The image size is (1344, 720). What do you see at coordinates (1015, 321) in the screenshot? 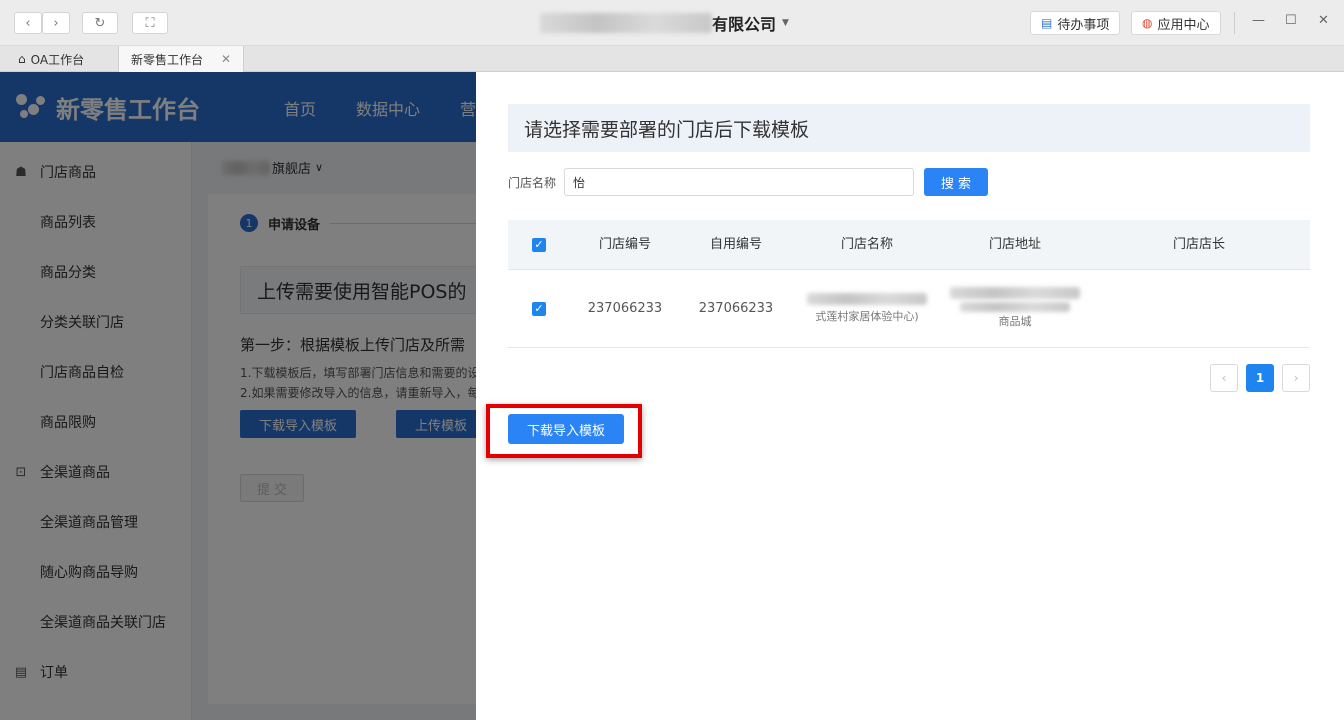
I see `address-visible: 商品城` at bounding box center [1015, 321].